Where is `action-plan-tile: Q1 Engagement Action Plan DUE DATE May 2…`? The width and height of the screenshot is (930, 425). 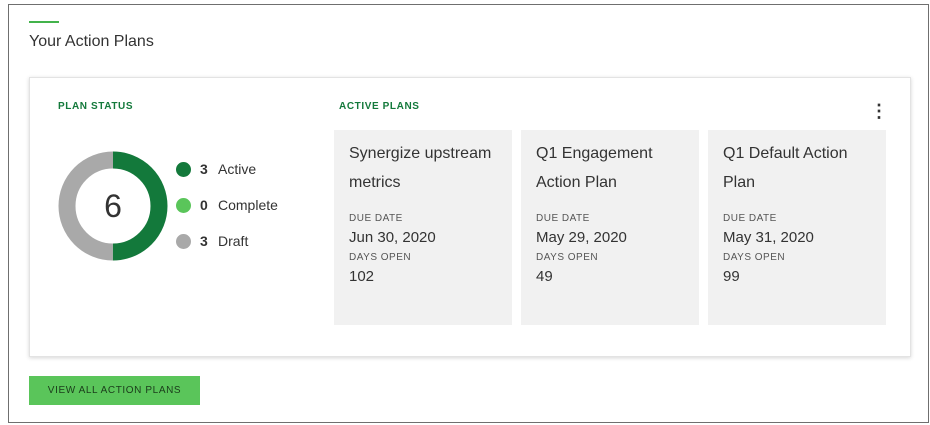 action-plan-tile: Q1 Engagement Action Plan DUE DATE May 2… is located at coordinates (610, 227).